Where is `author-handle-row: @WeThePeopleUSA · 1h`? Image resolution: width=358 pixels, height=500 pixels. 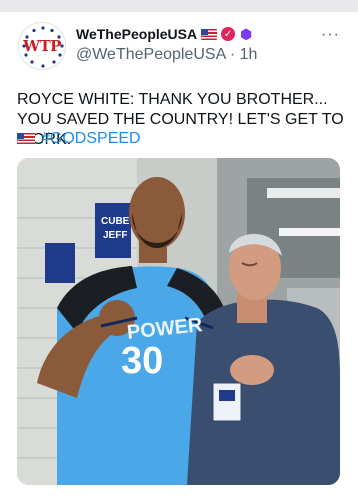 author-handle-row: @WeThePeopleUSA · 1h is located at coordinates (166, 55).